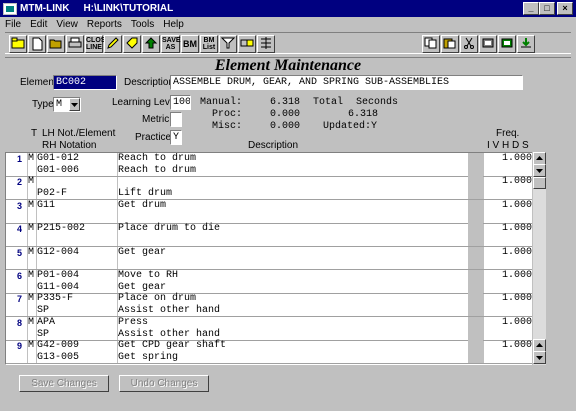  What do you see at coordinates (507, 44) in the screenshot?
I see `db2-icon` at bounding box center [507, 44].